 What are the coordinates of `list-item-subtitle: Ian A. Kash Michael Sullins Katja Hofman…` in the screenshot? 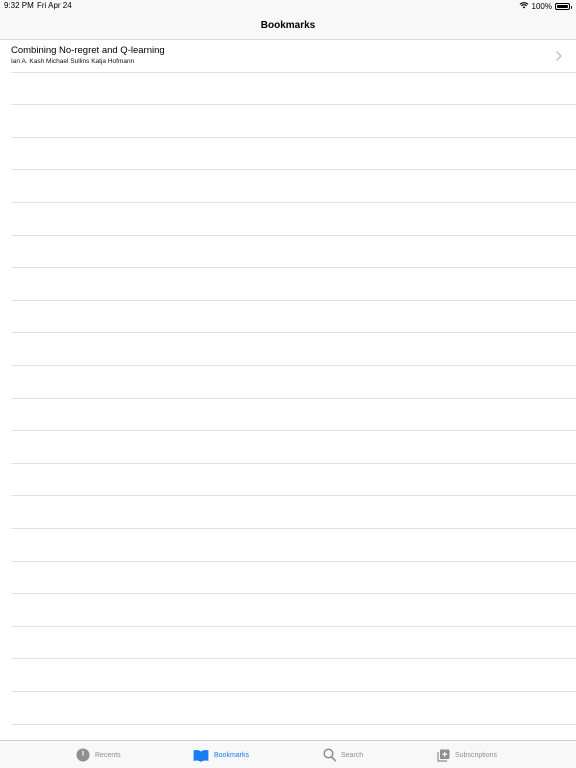 It's located at (73, 61).